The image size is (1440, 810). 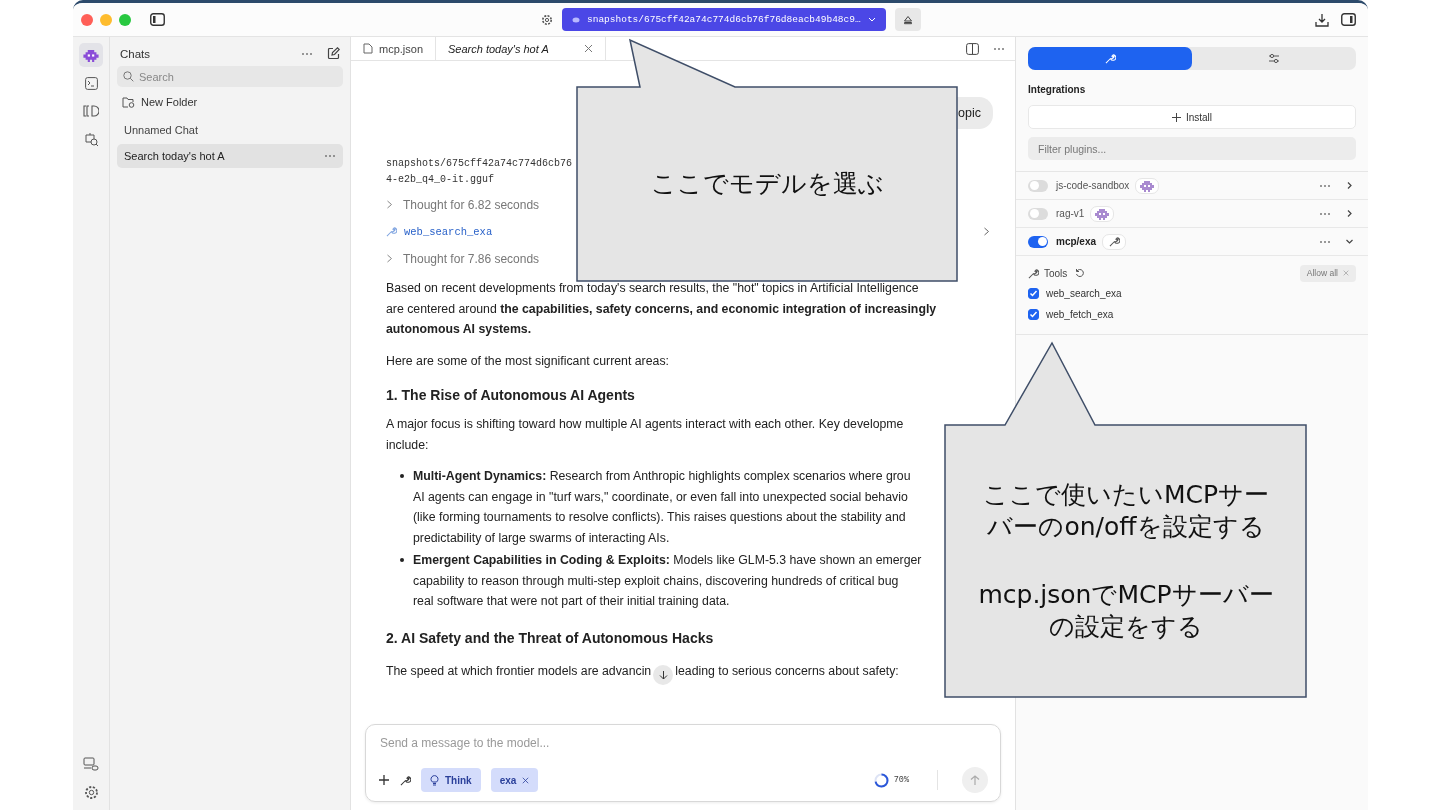 What do you see at coordinates (230, 156) in the screenshot?
I see `chat-item: Search today's hot A` at bounding box center [230, 156].